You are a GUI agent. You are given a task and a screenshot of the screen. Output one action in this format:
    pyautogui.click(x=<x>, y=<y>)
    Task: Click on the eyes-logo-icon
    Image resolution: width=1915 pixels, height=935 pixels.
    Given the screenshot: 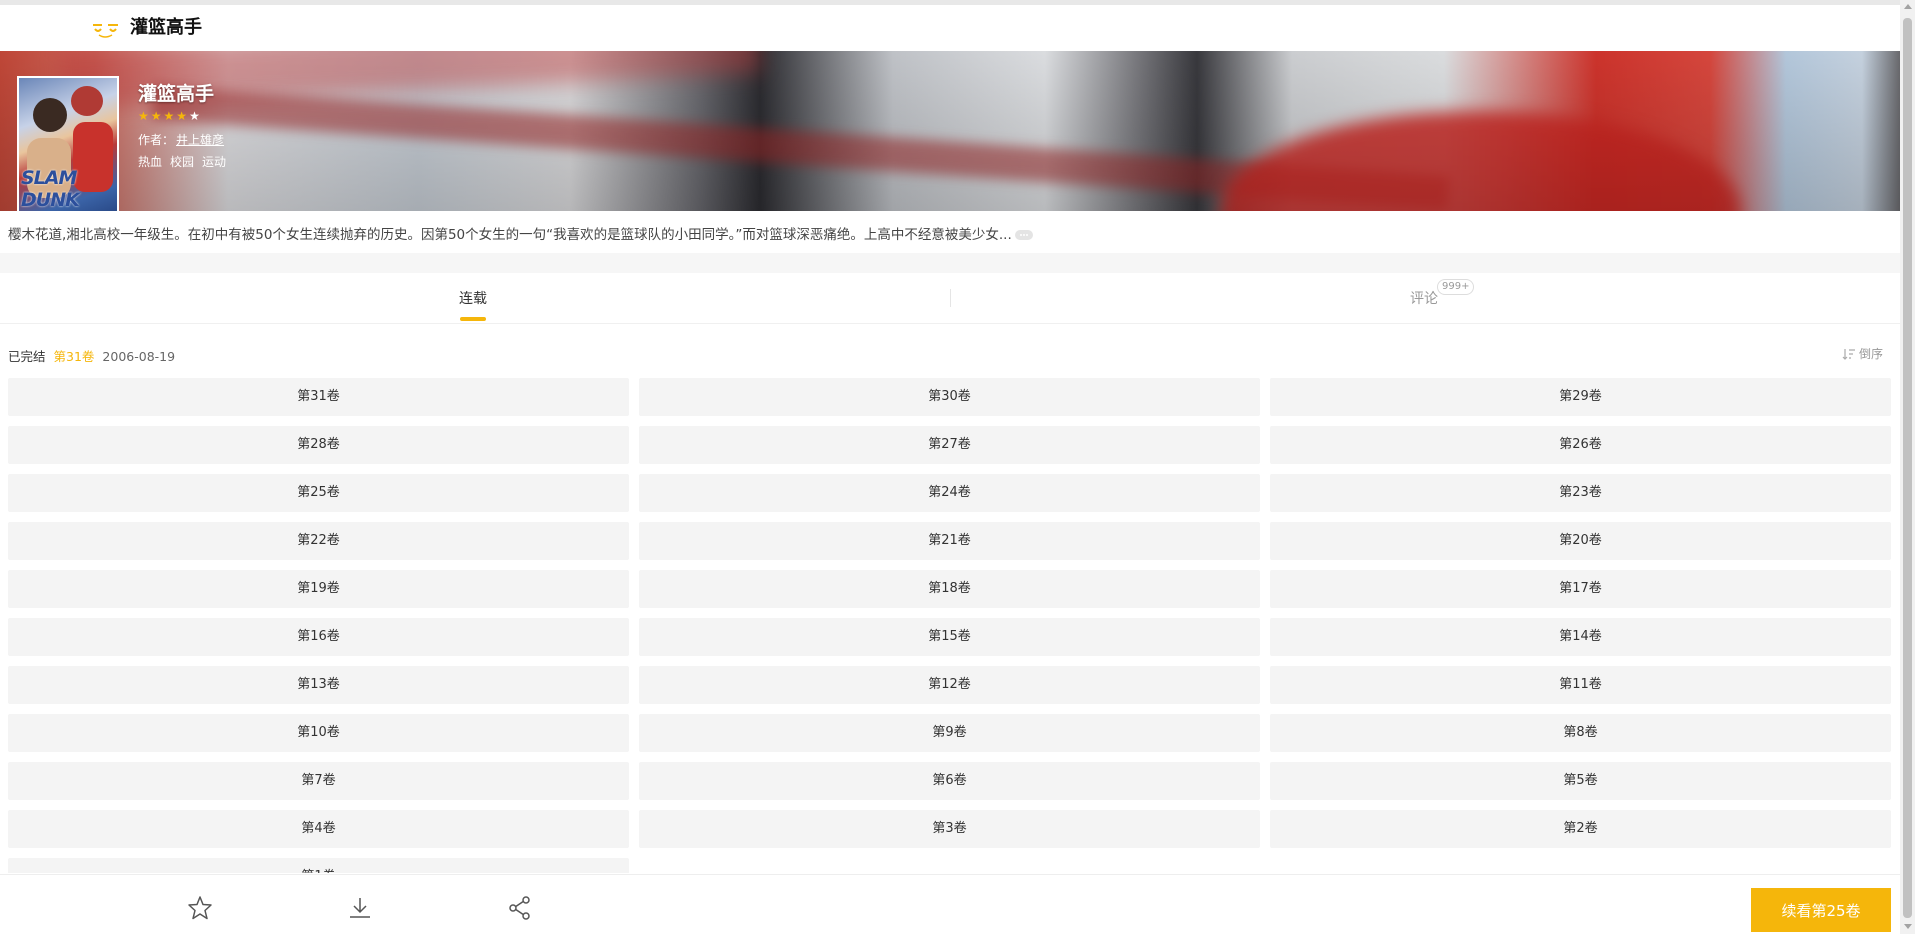 What is the action you would take?
    pyautogui.click(x=106, y=30)
    